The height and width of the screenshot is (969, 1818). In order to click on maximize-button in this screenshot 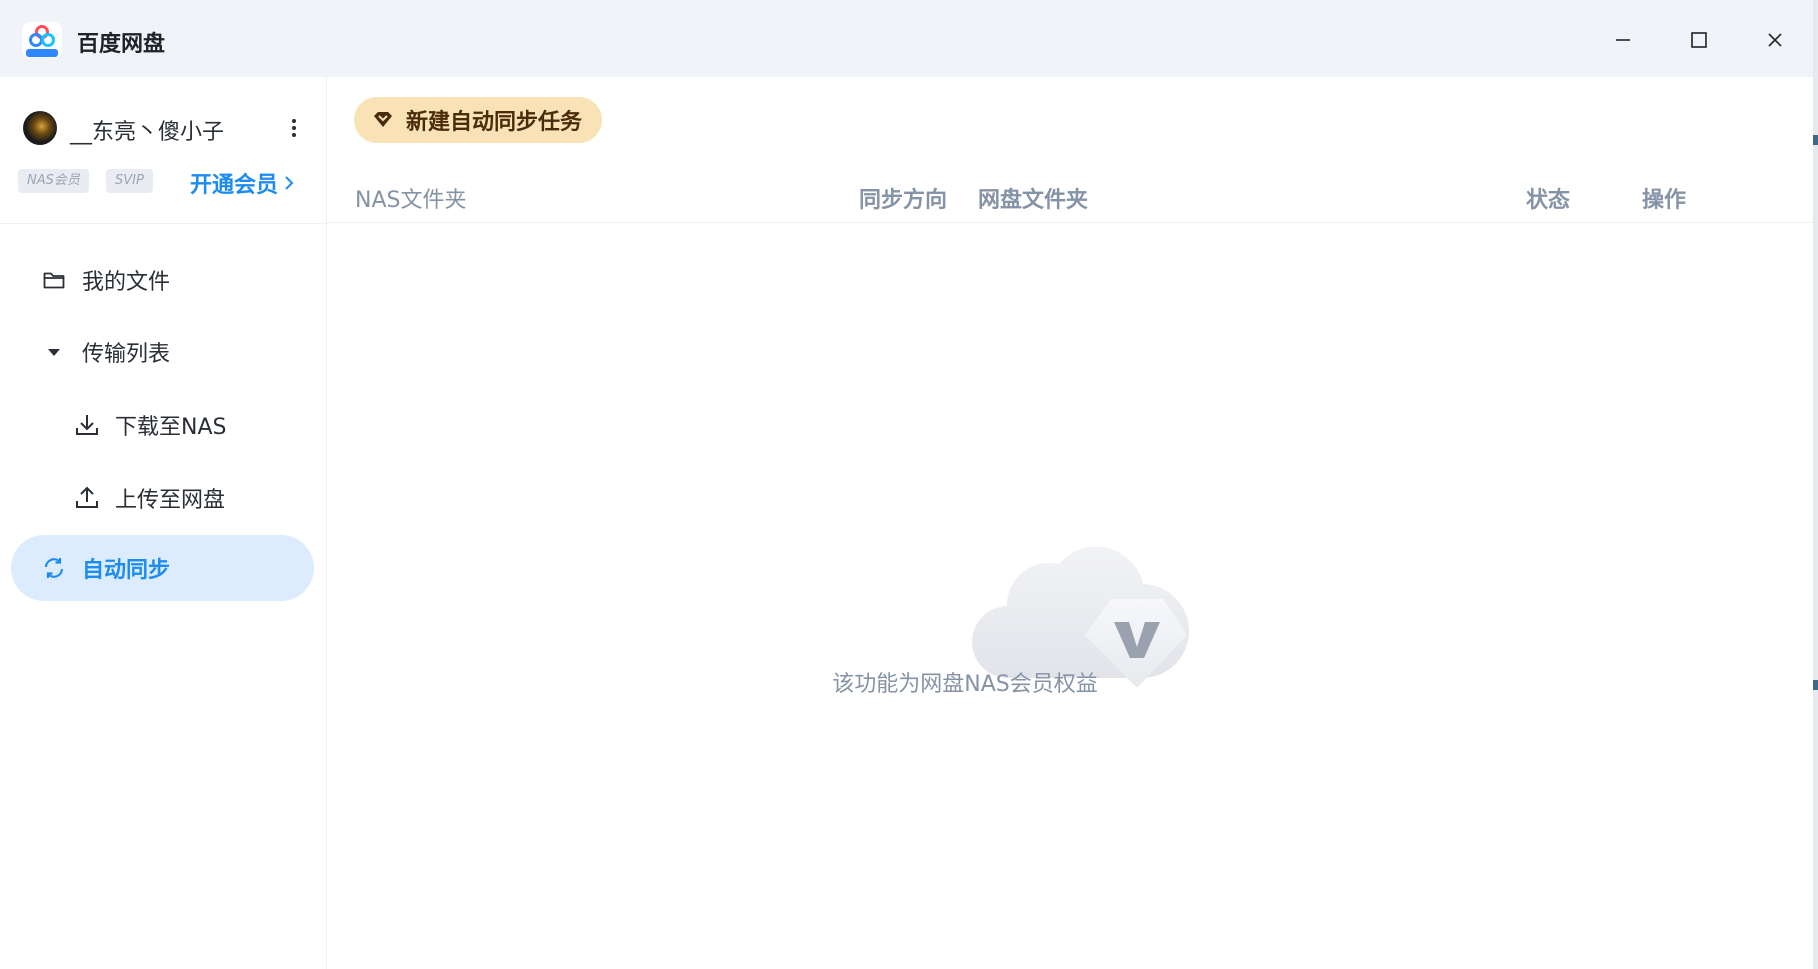, I will do `click(1699, 40)`.